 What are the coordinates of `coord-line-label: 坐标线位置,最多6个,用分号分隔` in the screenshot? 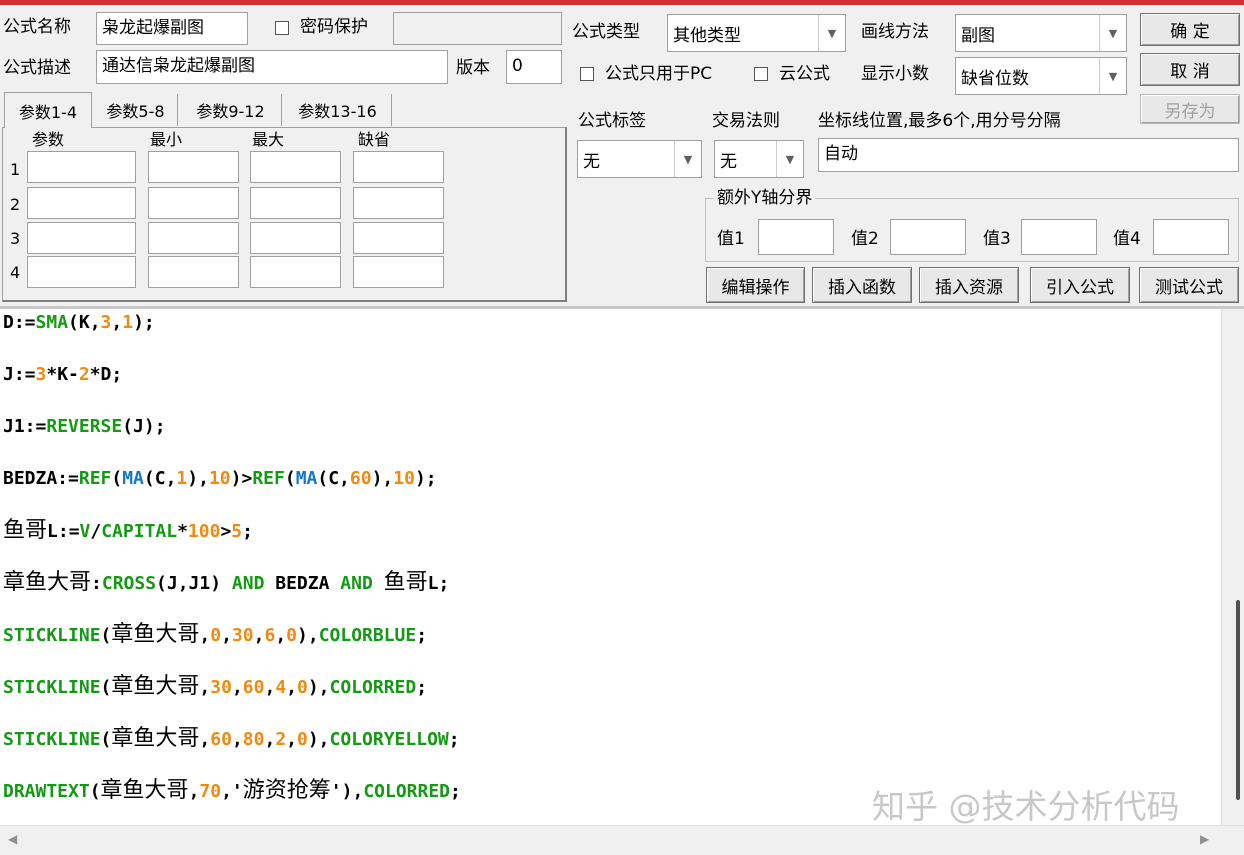 It's located at (939, 121).